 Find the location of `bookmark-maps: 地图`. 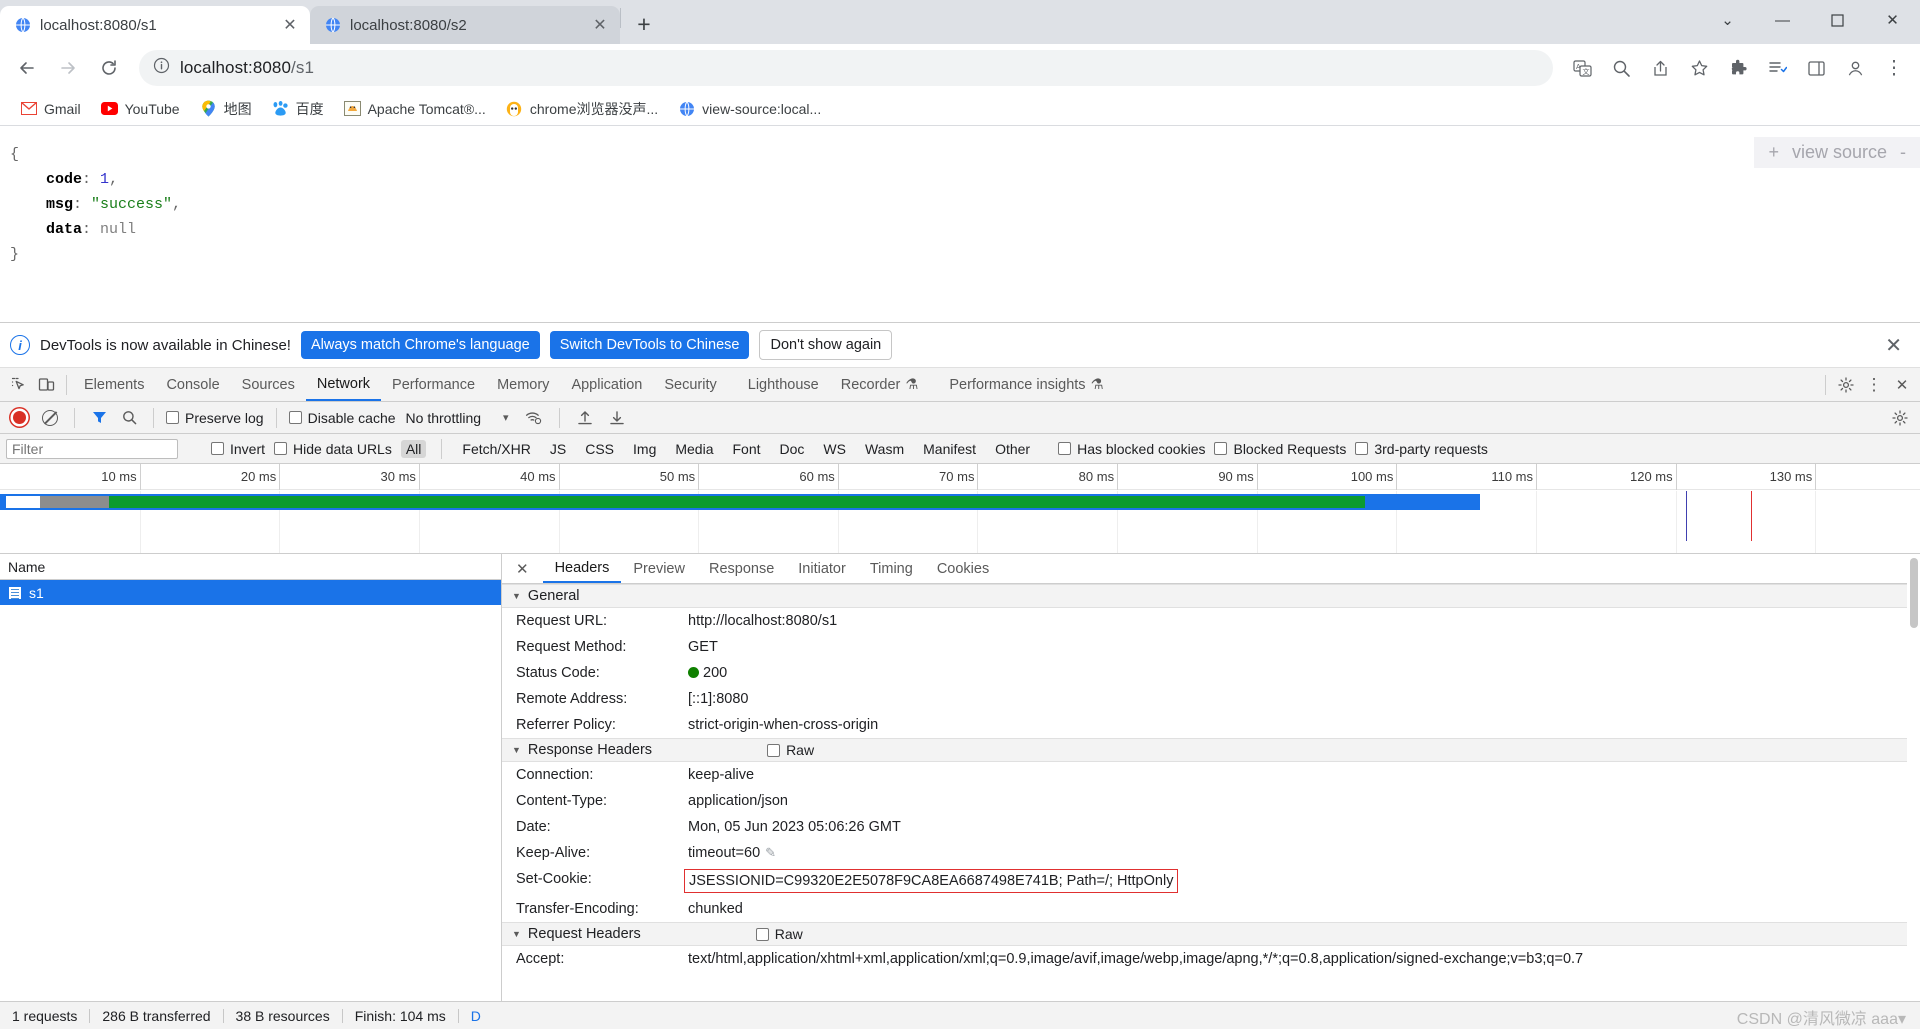

bookmark-maps: 地图 is located at coordinates (226, 109).